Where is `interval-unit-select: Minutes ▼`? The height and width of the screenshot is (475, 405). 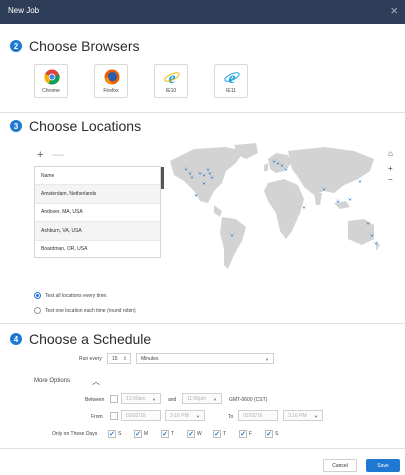
interval-unit-select: Minutes ▼ is located at coordinates (205, 358).